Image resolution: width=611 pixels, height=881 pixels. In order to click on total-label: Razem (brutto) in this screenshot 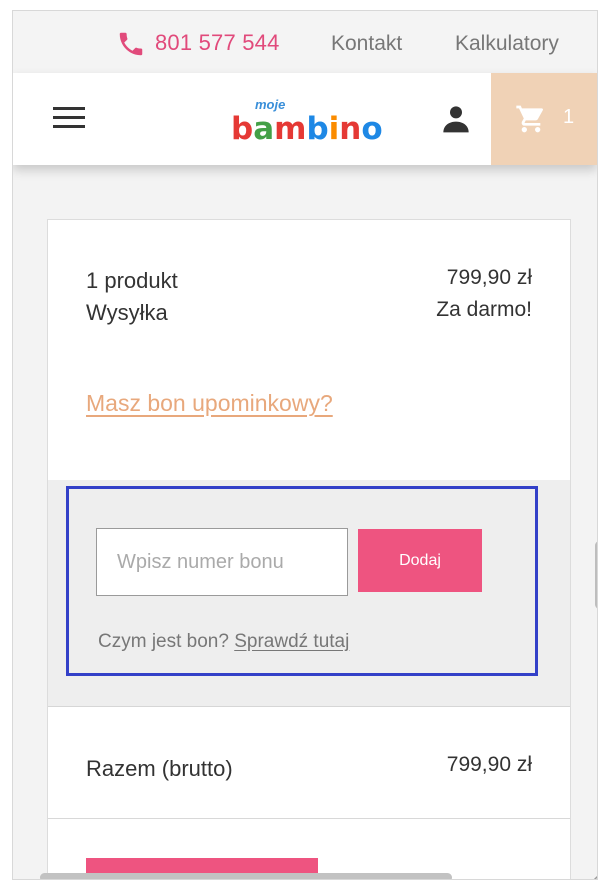, I will do `click(159, 768)`.